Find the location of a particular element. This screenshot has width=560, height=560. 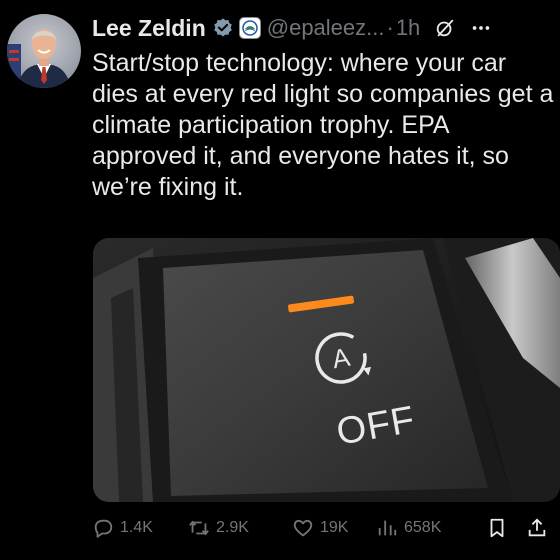

epa-logo-icon is located at coordinates (249, 28).